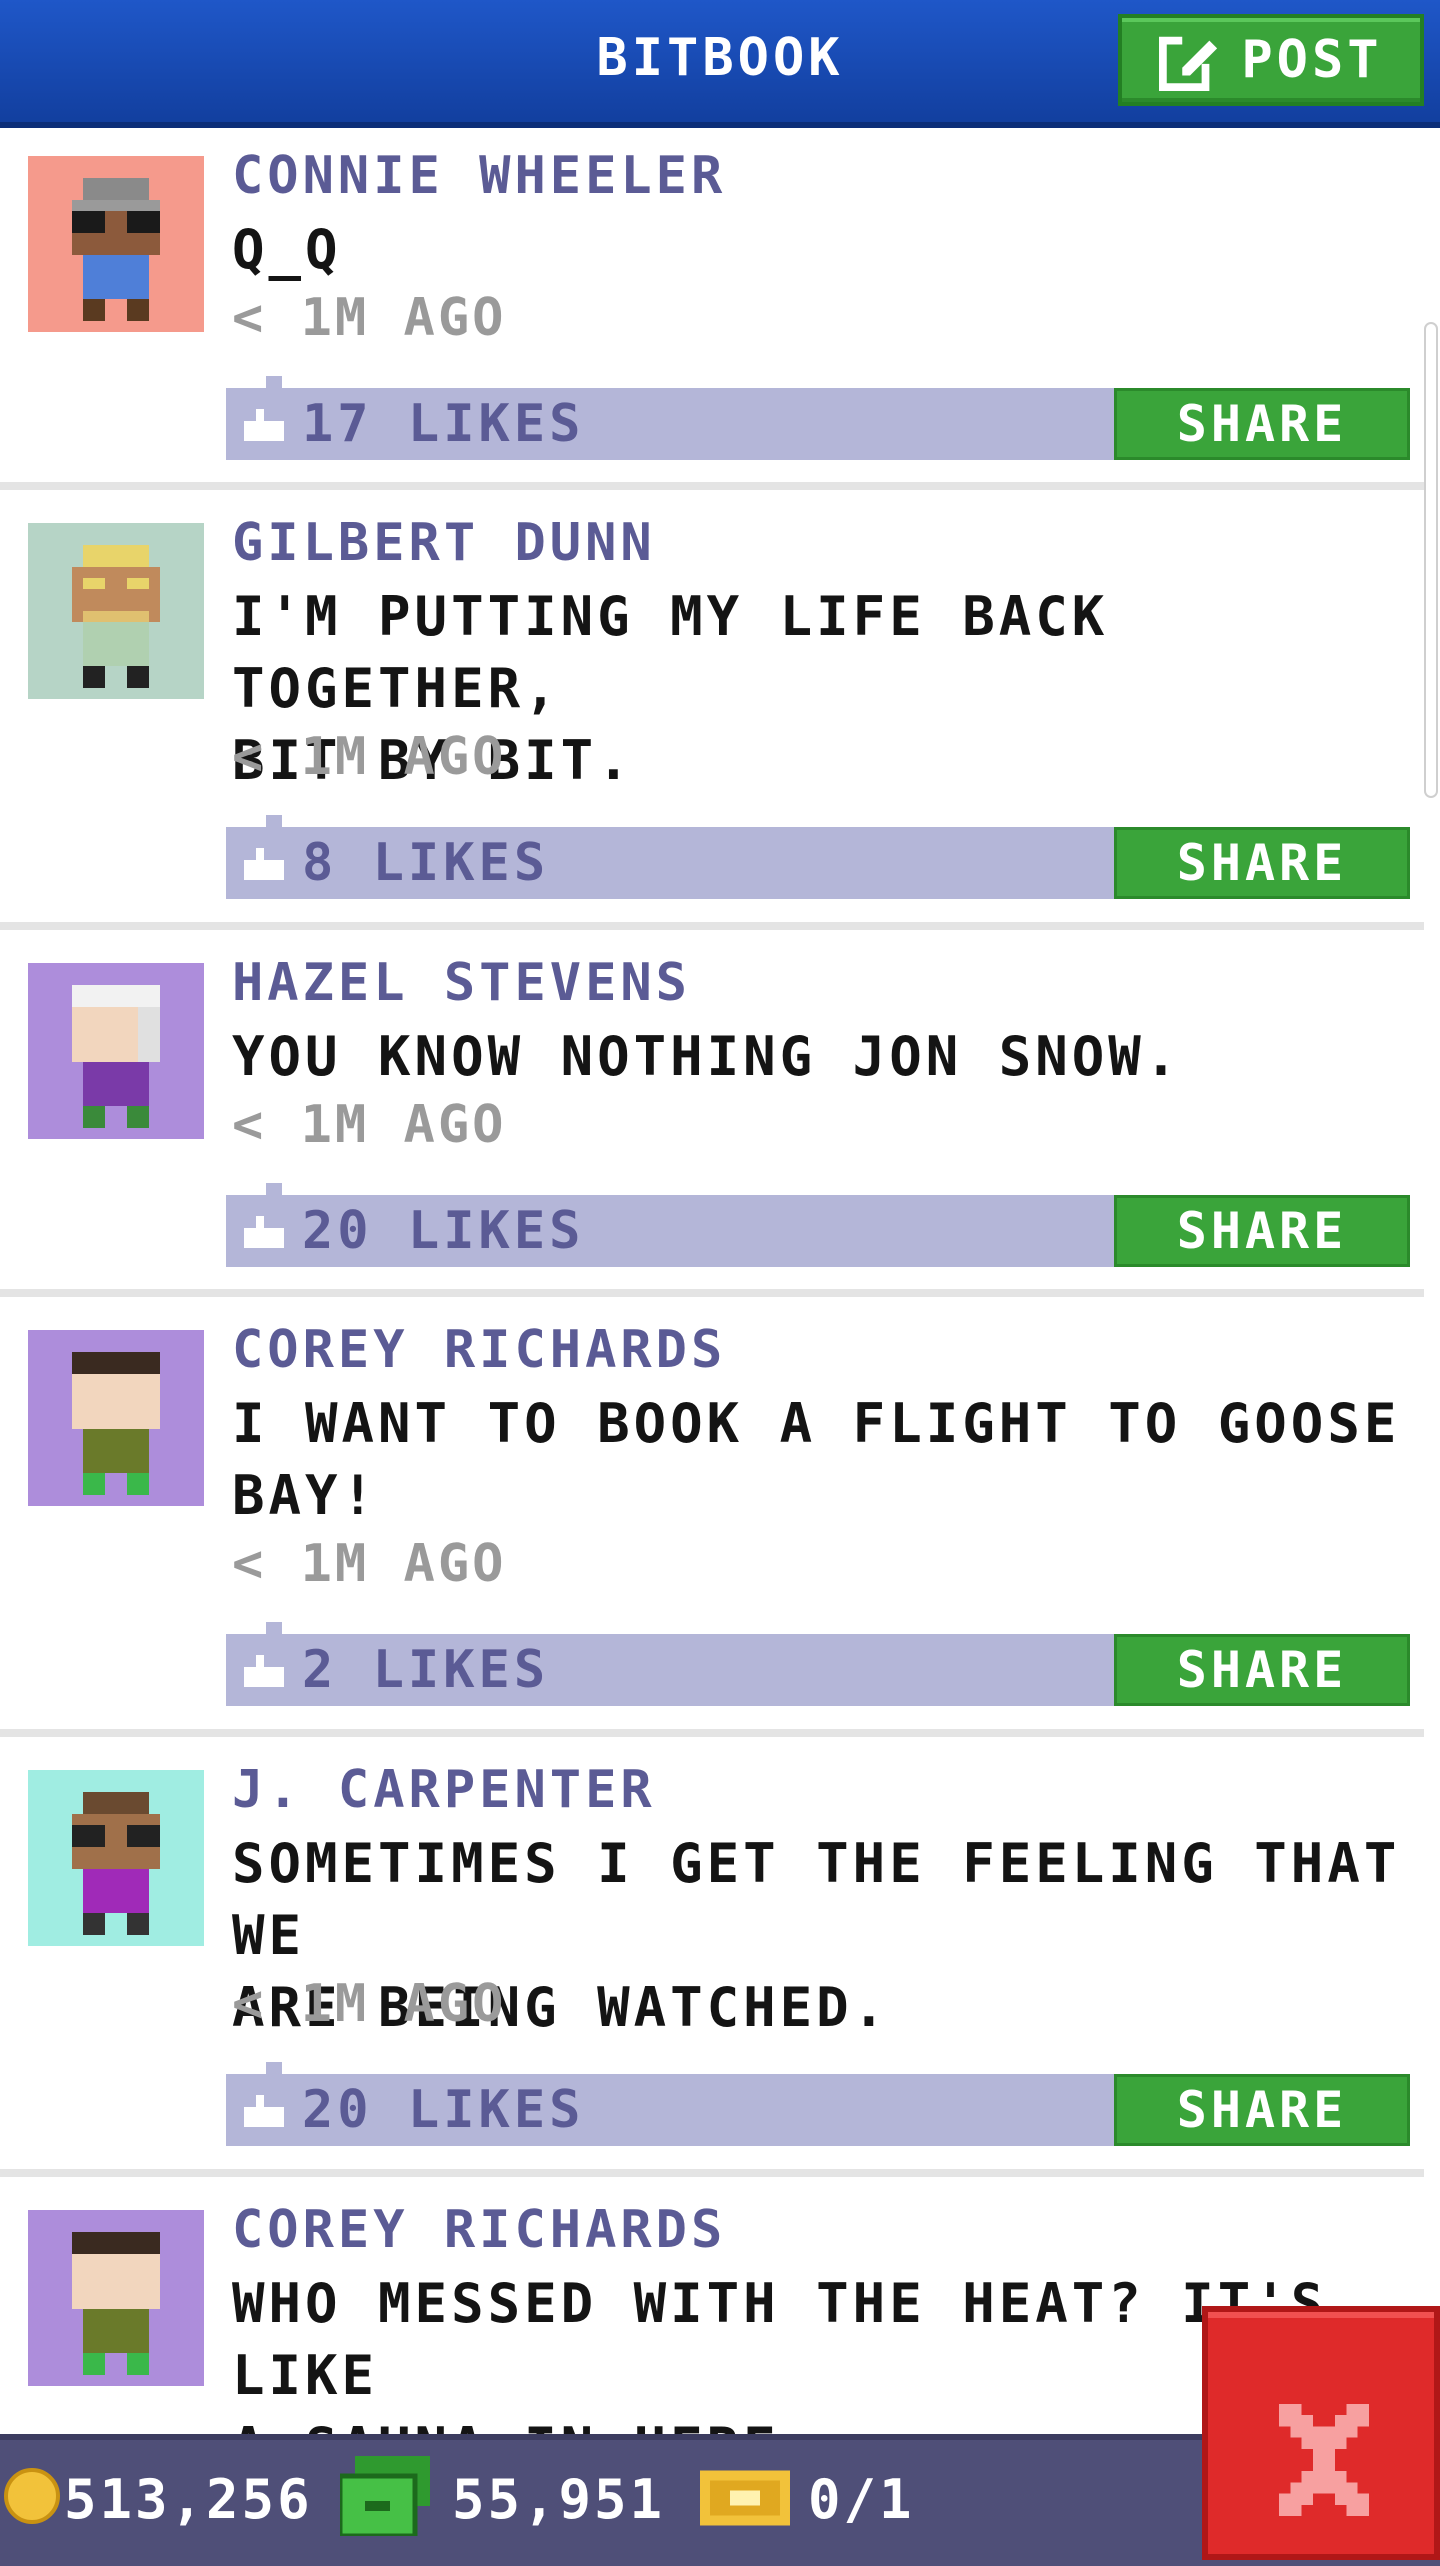 The height and width of the screenshot is (2566, 1440). I want to click on close-button, so click(1321, 2433).